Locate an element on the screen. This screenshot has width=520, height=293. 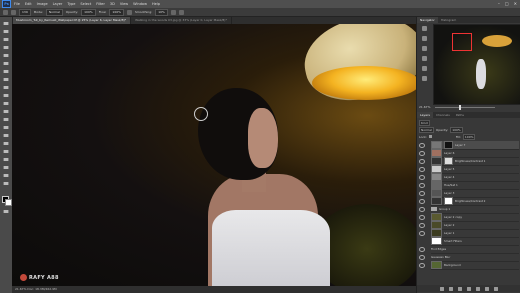
background-color-swatch is located at coordinates (8, 202).